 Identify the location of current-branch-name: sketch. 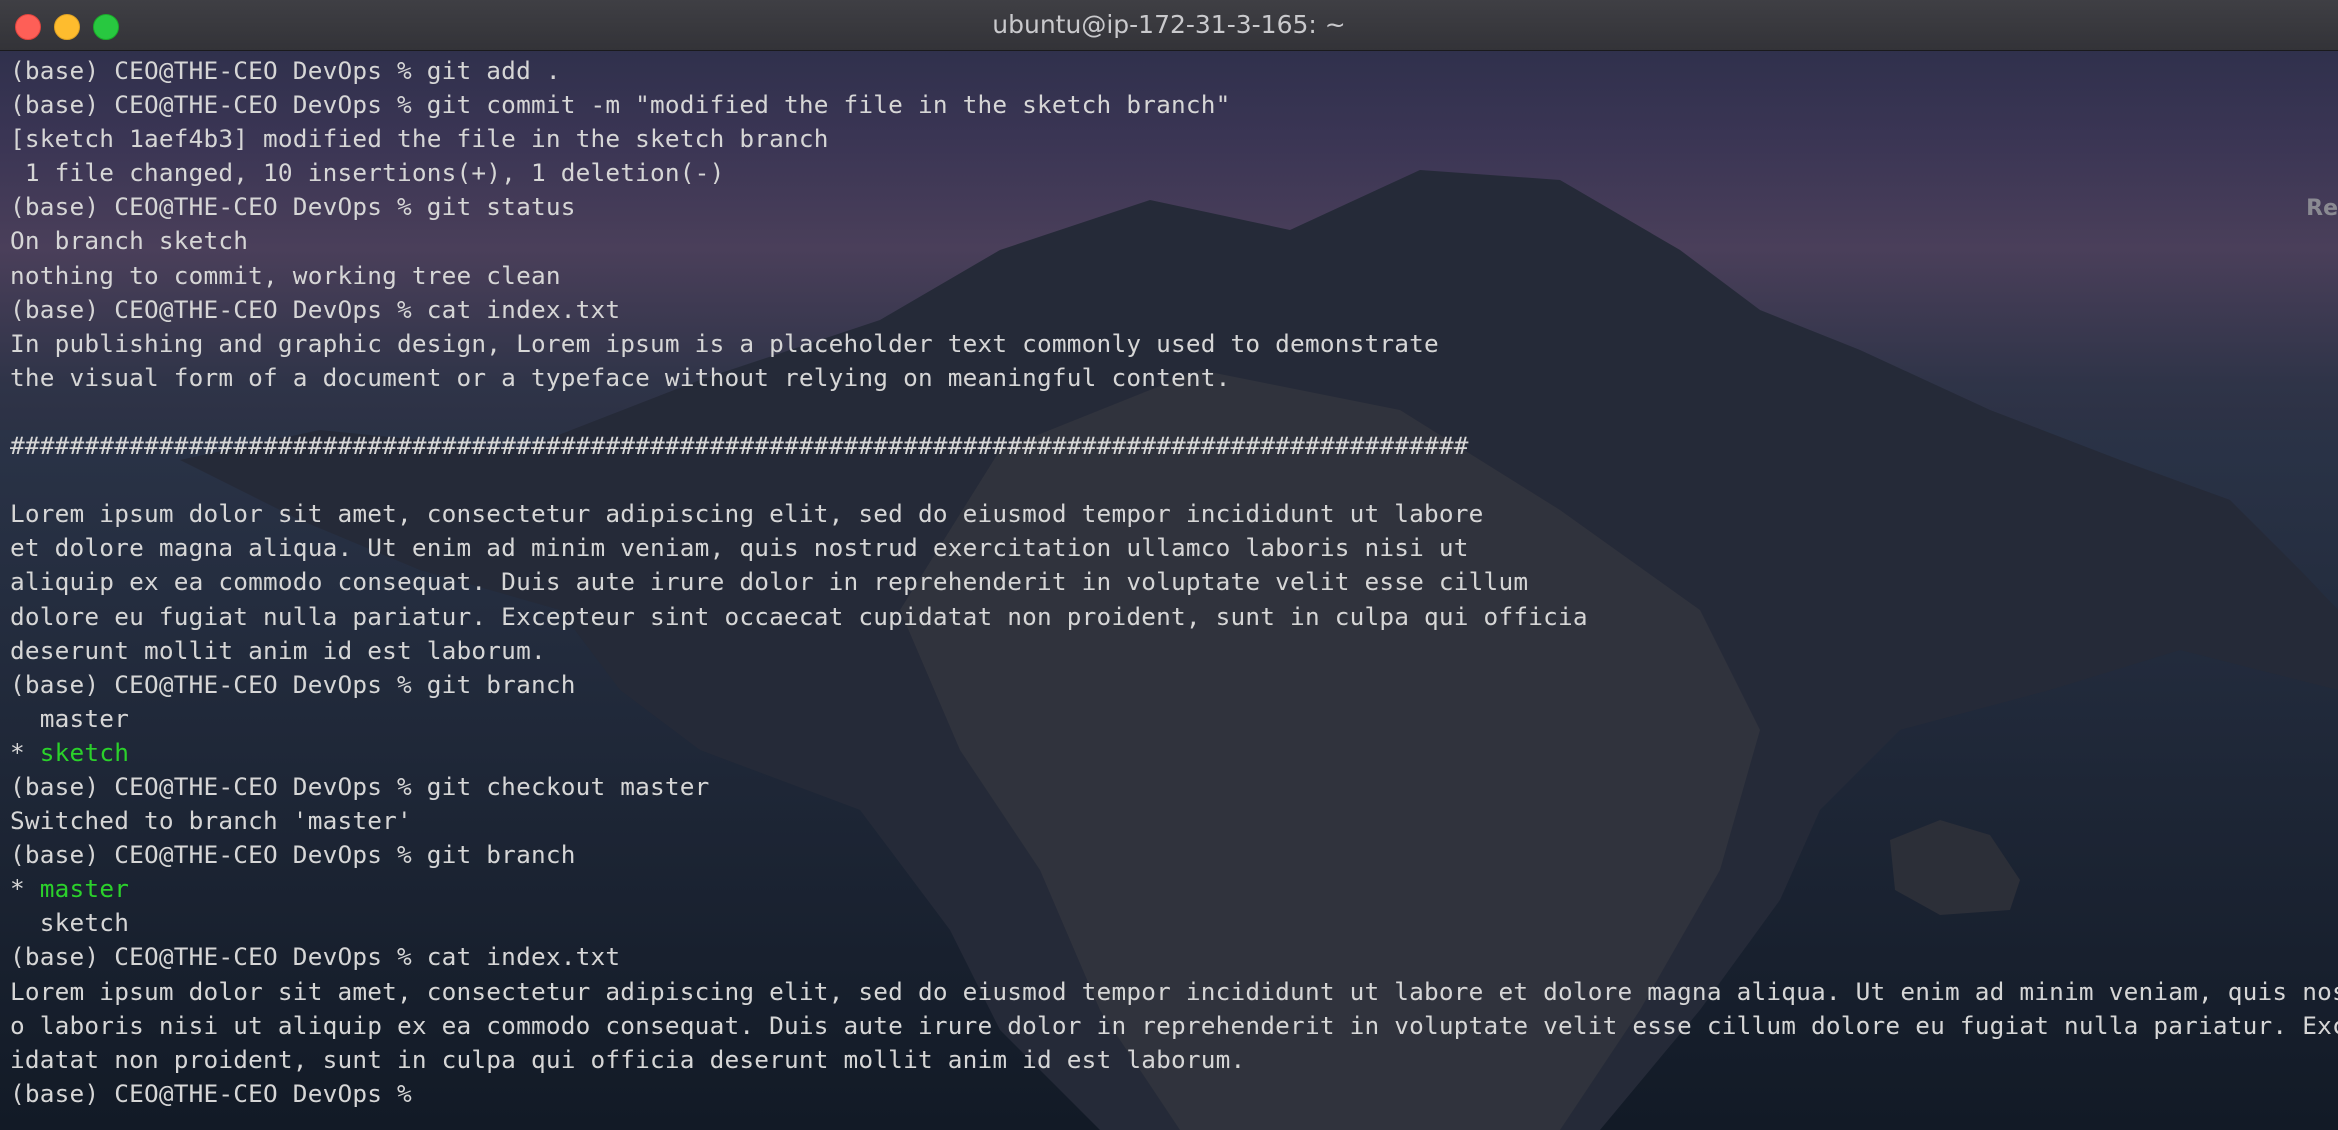
(84, 752).